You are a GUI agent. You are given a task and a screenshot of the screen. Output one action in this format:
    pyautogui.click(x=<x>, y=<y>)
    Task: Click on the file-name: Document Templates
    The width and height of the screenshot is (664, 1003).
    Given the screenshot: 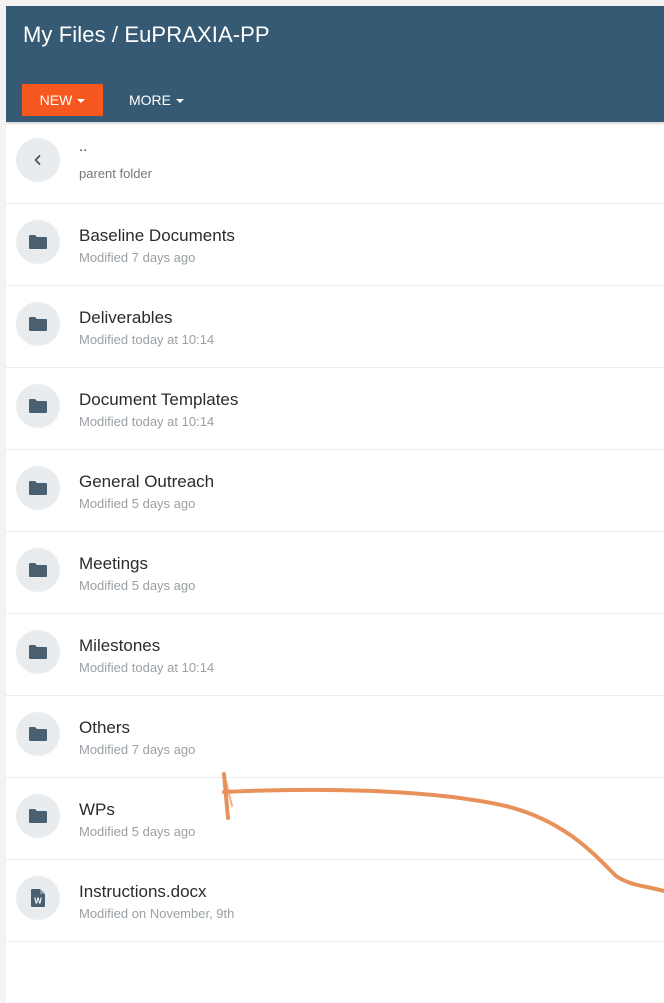 What is the action you would take?
    pyautogui.click(x=159, y=399)
    